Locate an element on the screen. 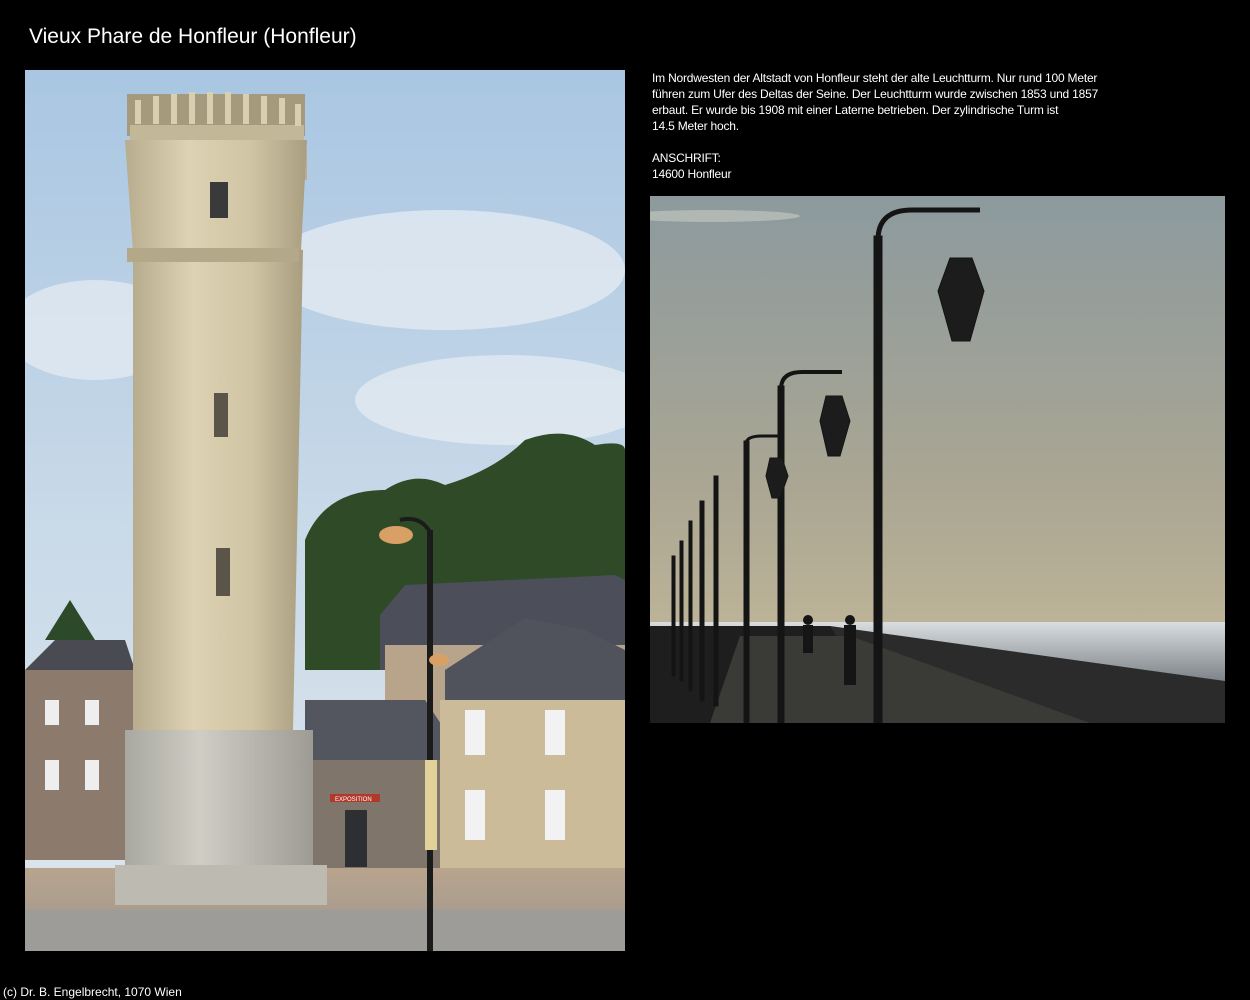 This screenshot has height=1000, width=1250. address-value: 14600 Honfleur is located at coordinates (692, 174).